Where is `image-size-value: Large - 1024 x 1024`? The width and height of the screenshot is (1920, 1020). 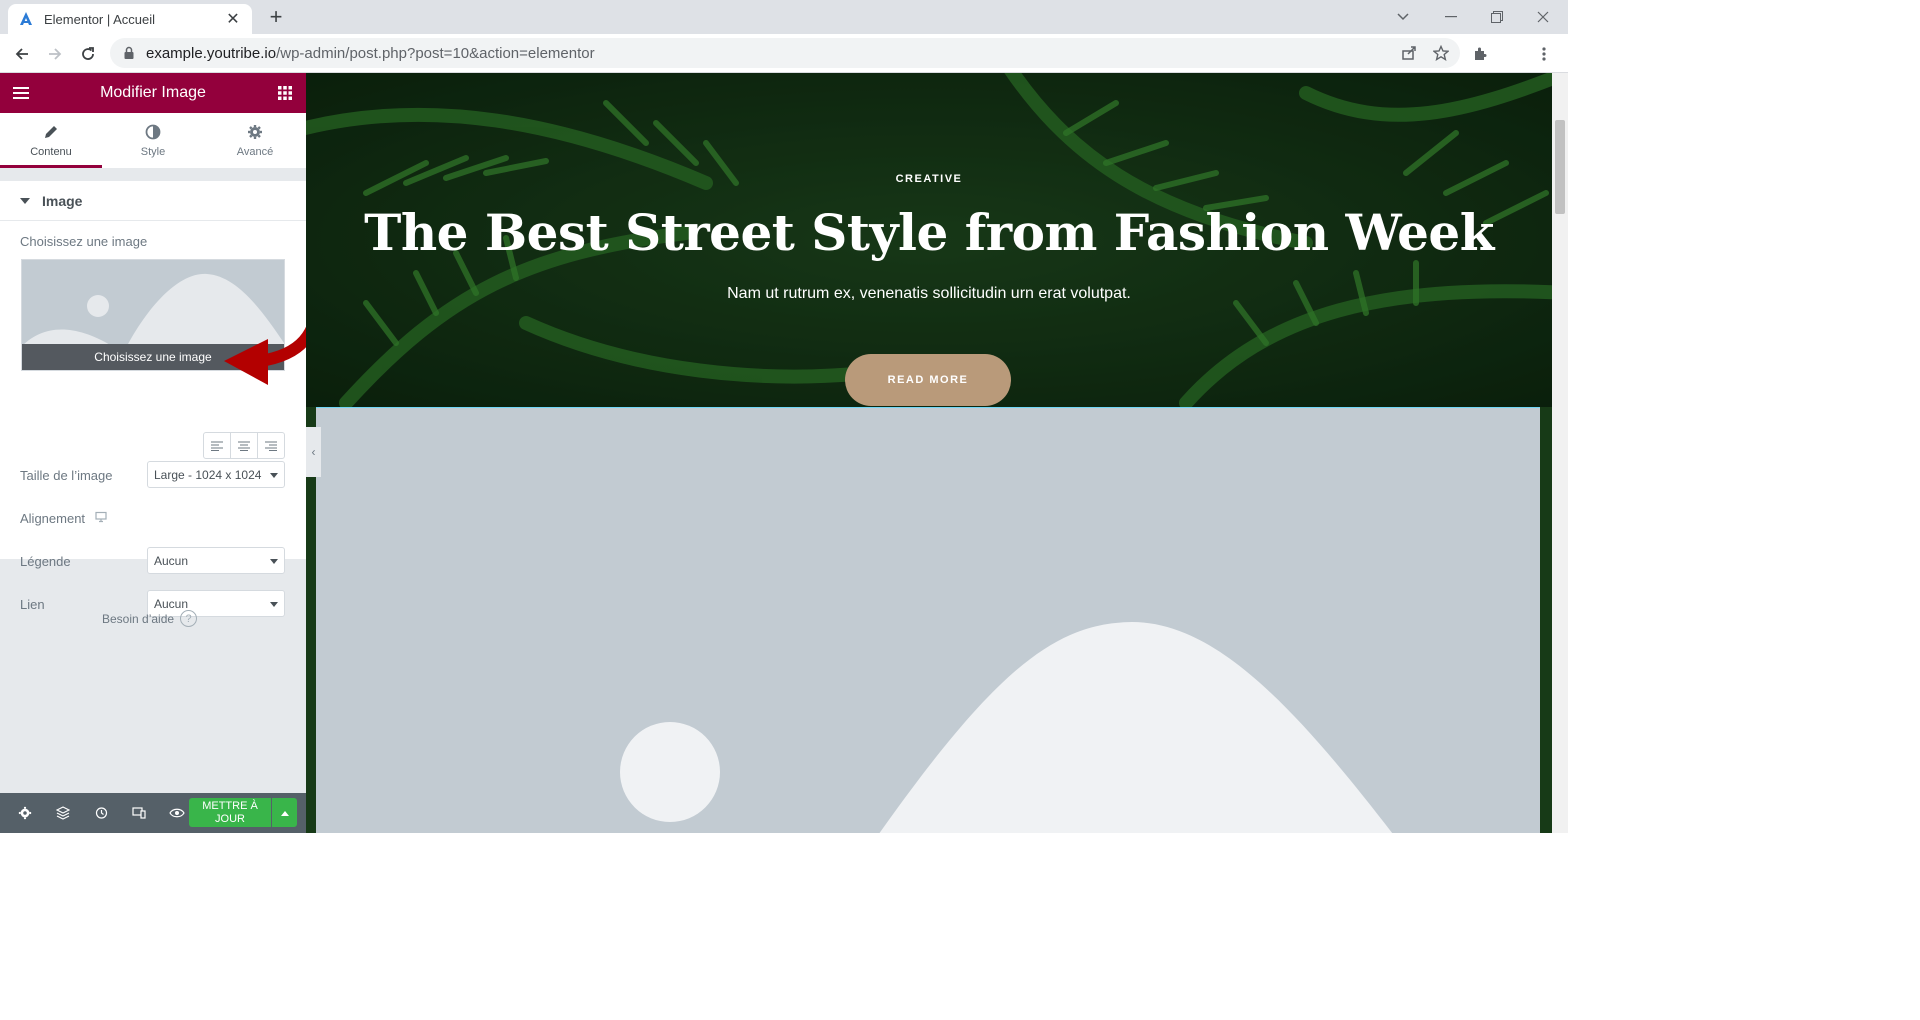 image-size-value: Large - 1024 x 1024 is located at coordinates (208, 474).